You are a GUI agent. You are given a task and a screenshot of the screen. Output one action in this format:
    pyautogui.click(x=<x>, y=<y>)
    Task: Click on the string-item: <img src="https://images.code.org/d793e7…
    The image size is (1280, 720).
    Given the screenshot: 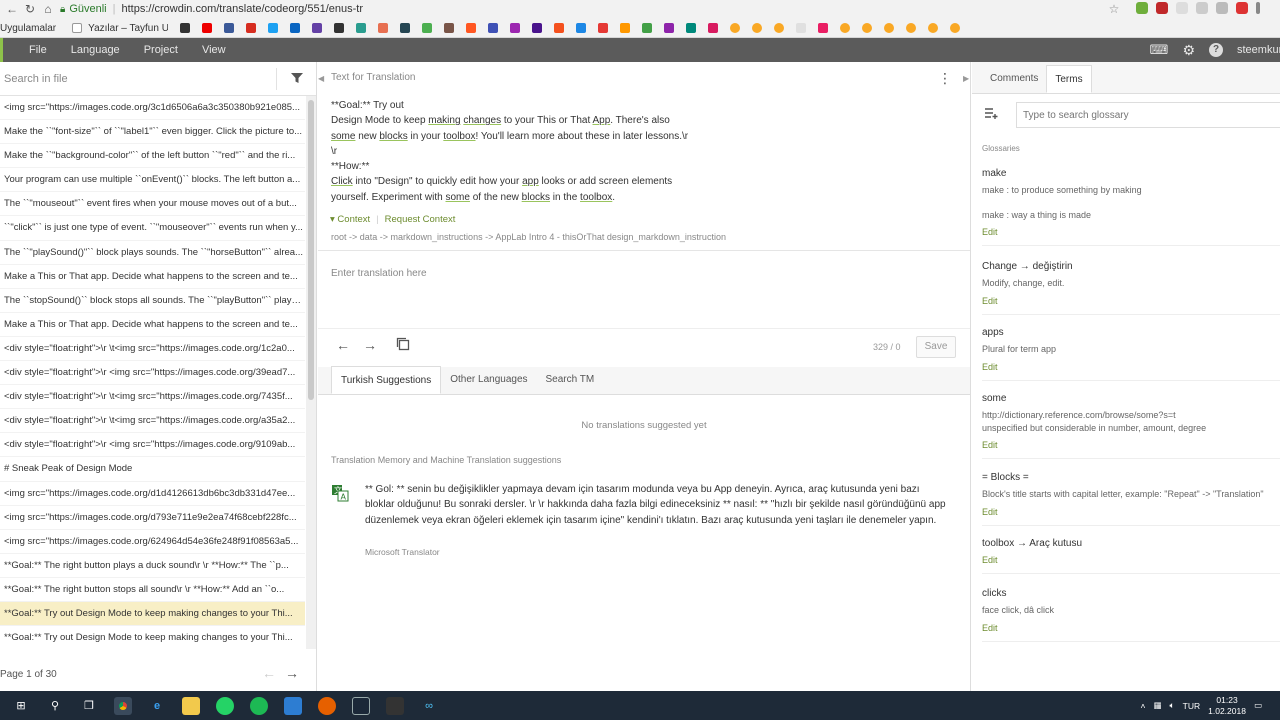 What is the action you would take?
    pyautogui.click(x=152, y=518)
    